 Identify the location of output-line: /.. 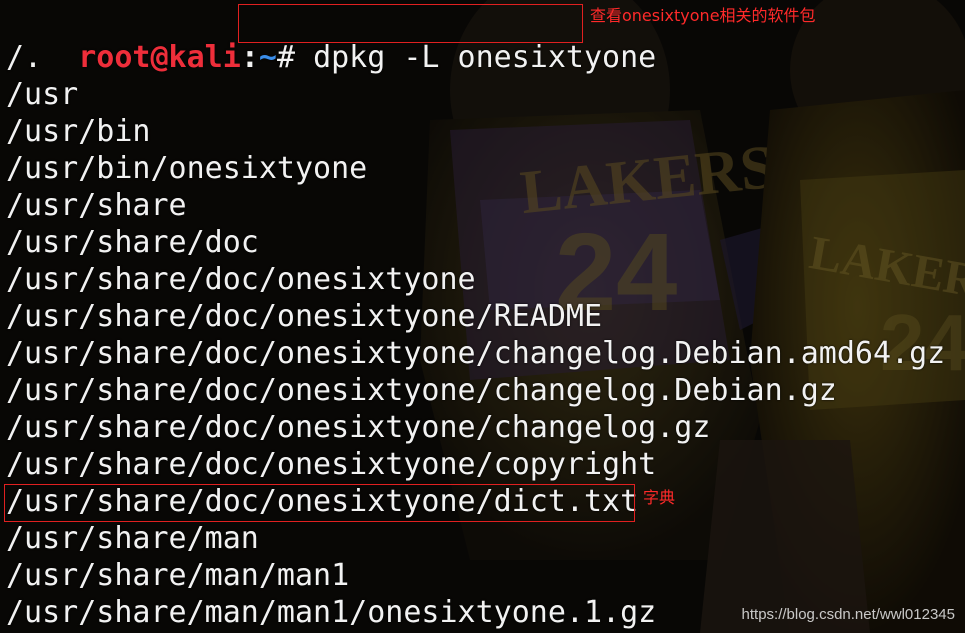
(24, 57).